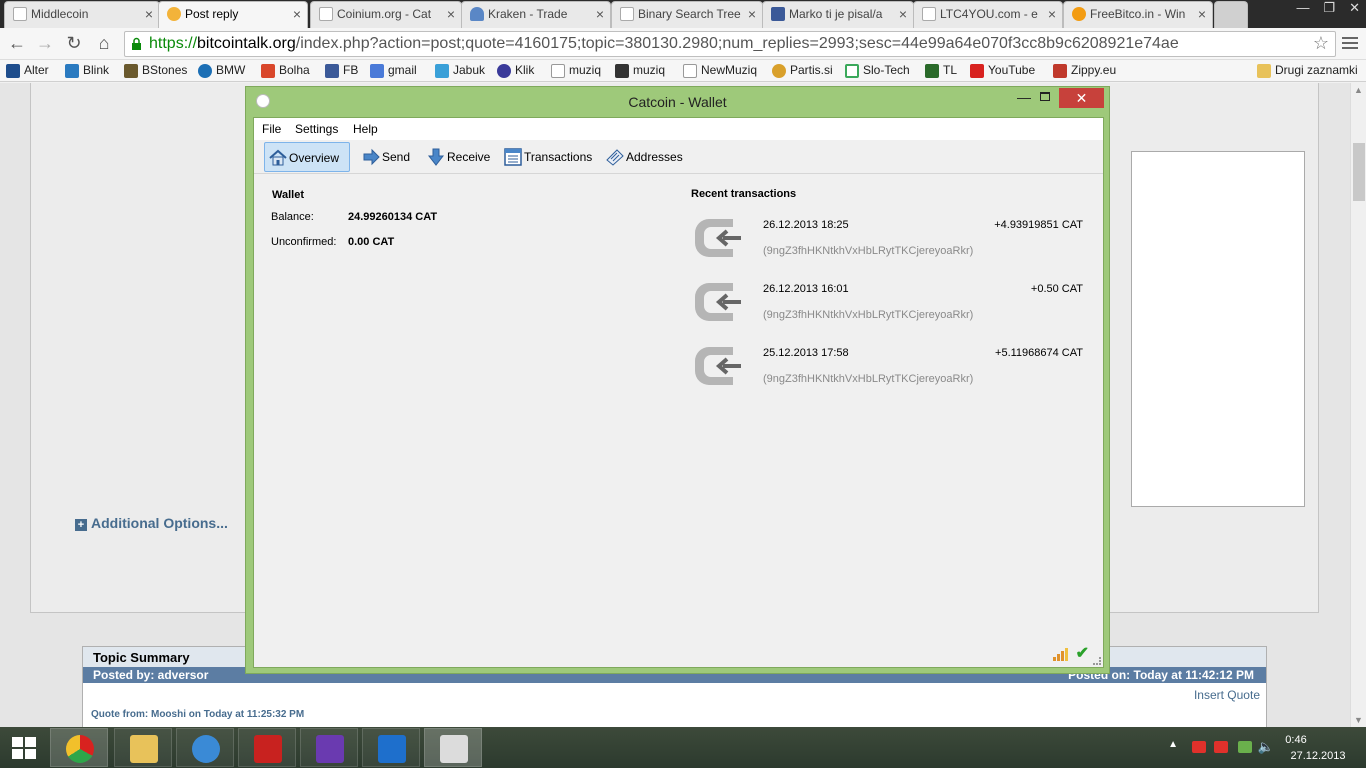 This screenshot has height=768, width=1366. What do you see at coordinates (1012, 70) in the screenshot?
I see `bookmark-label: YouTube` at bounding box center [1012, 70].